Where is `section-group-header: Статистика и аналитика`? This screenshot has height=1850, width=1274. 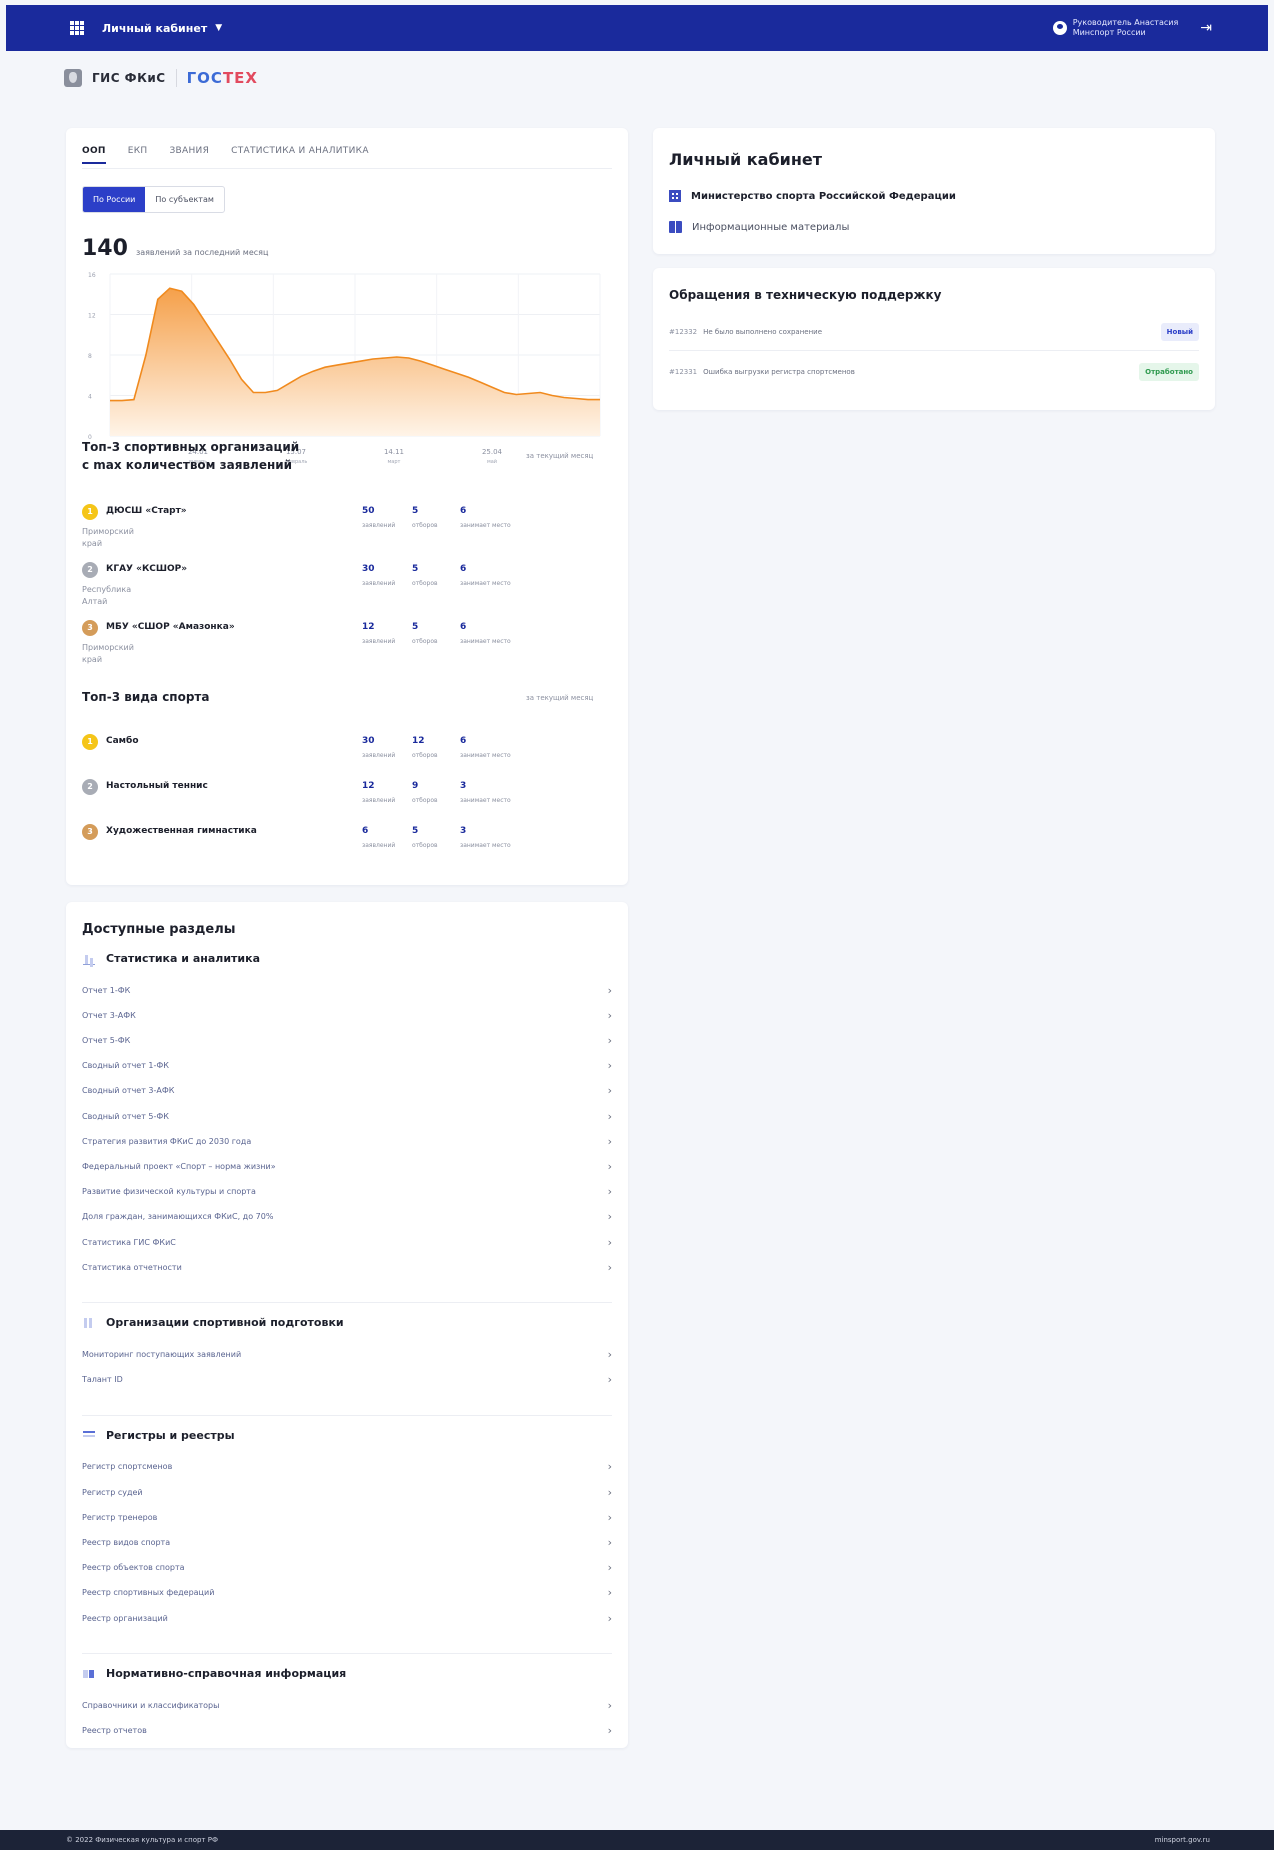 section-group-header: Статистика и аналитика is located at coordinates (171, 958).